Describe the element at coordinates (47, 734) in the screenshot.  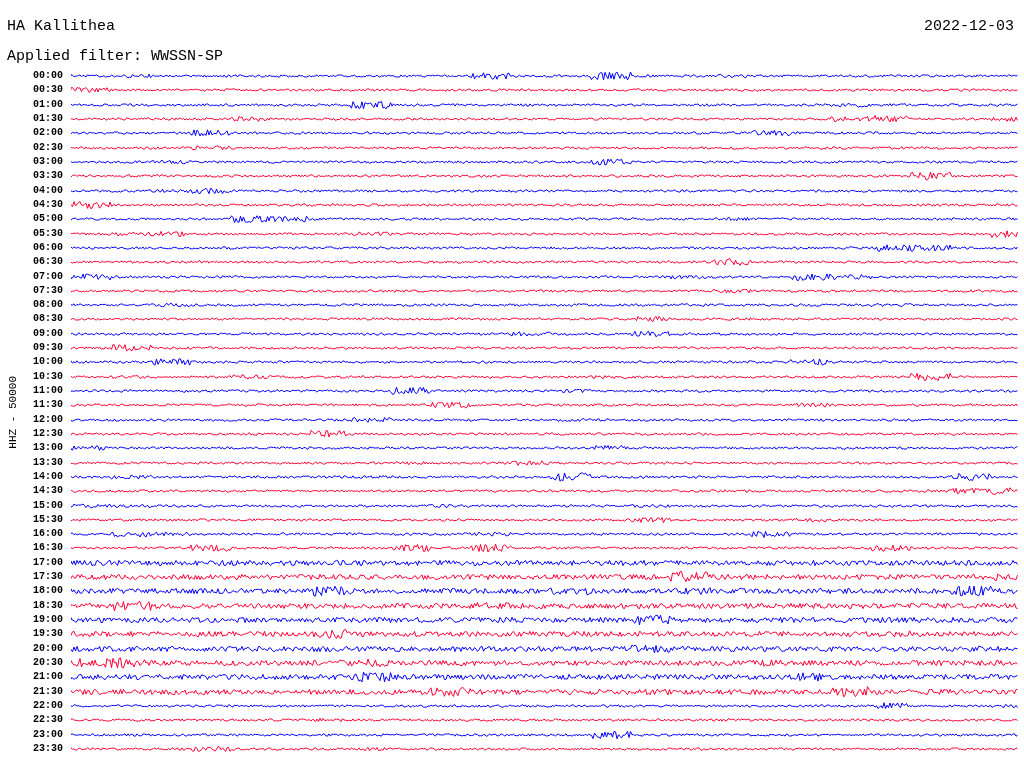
I see `time-label: 23:00` at that location.